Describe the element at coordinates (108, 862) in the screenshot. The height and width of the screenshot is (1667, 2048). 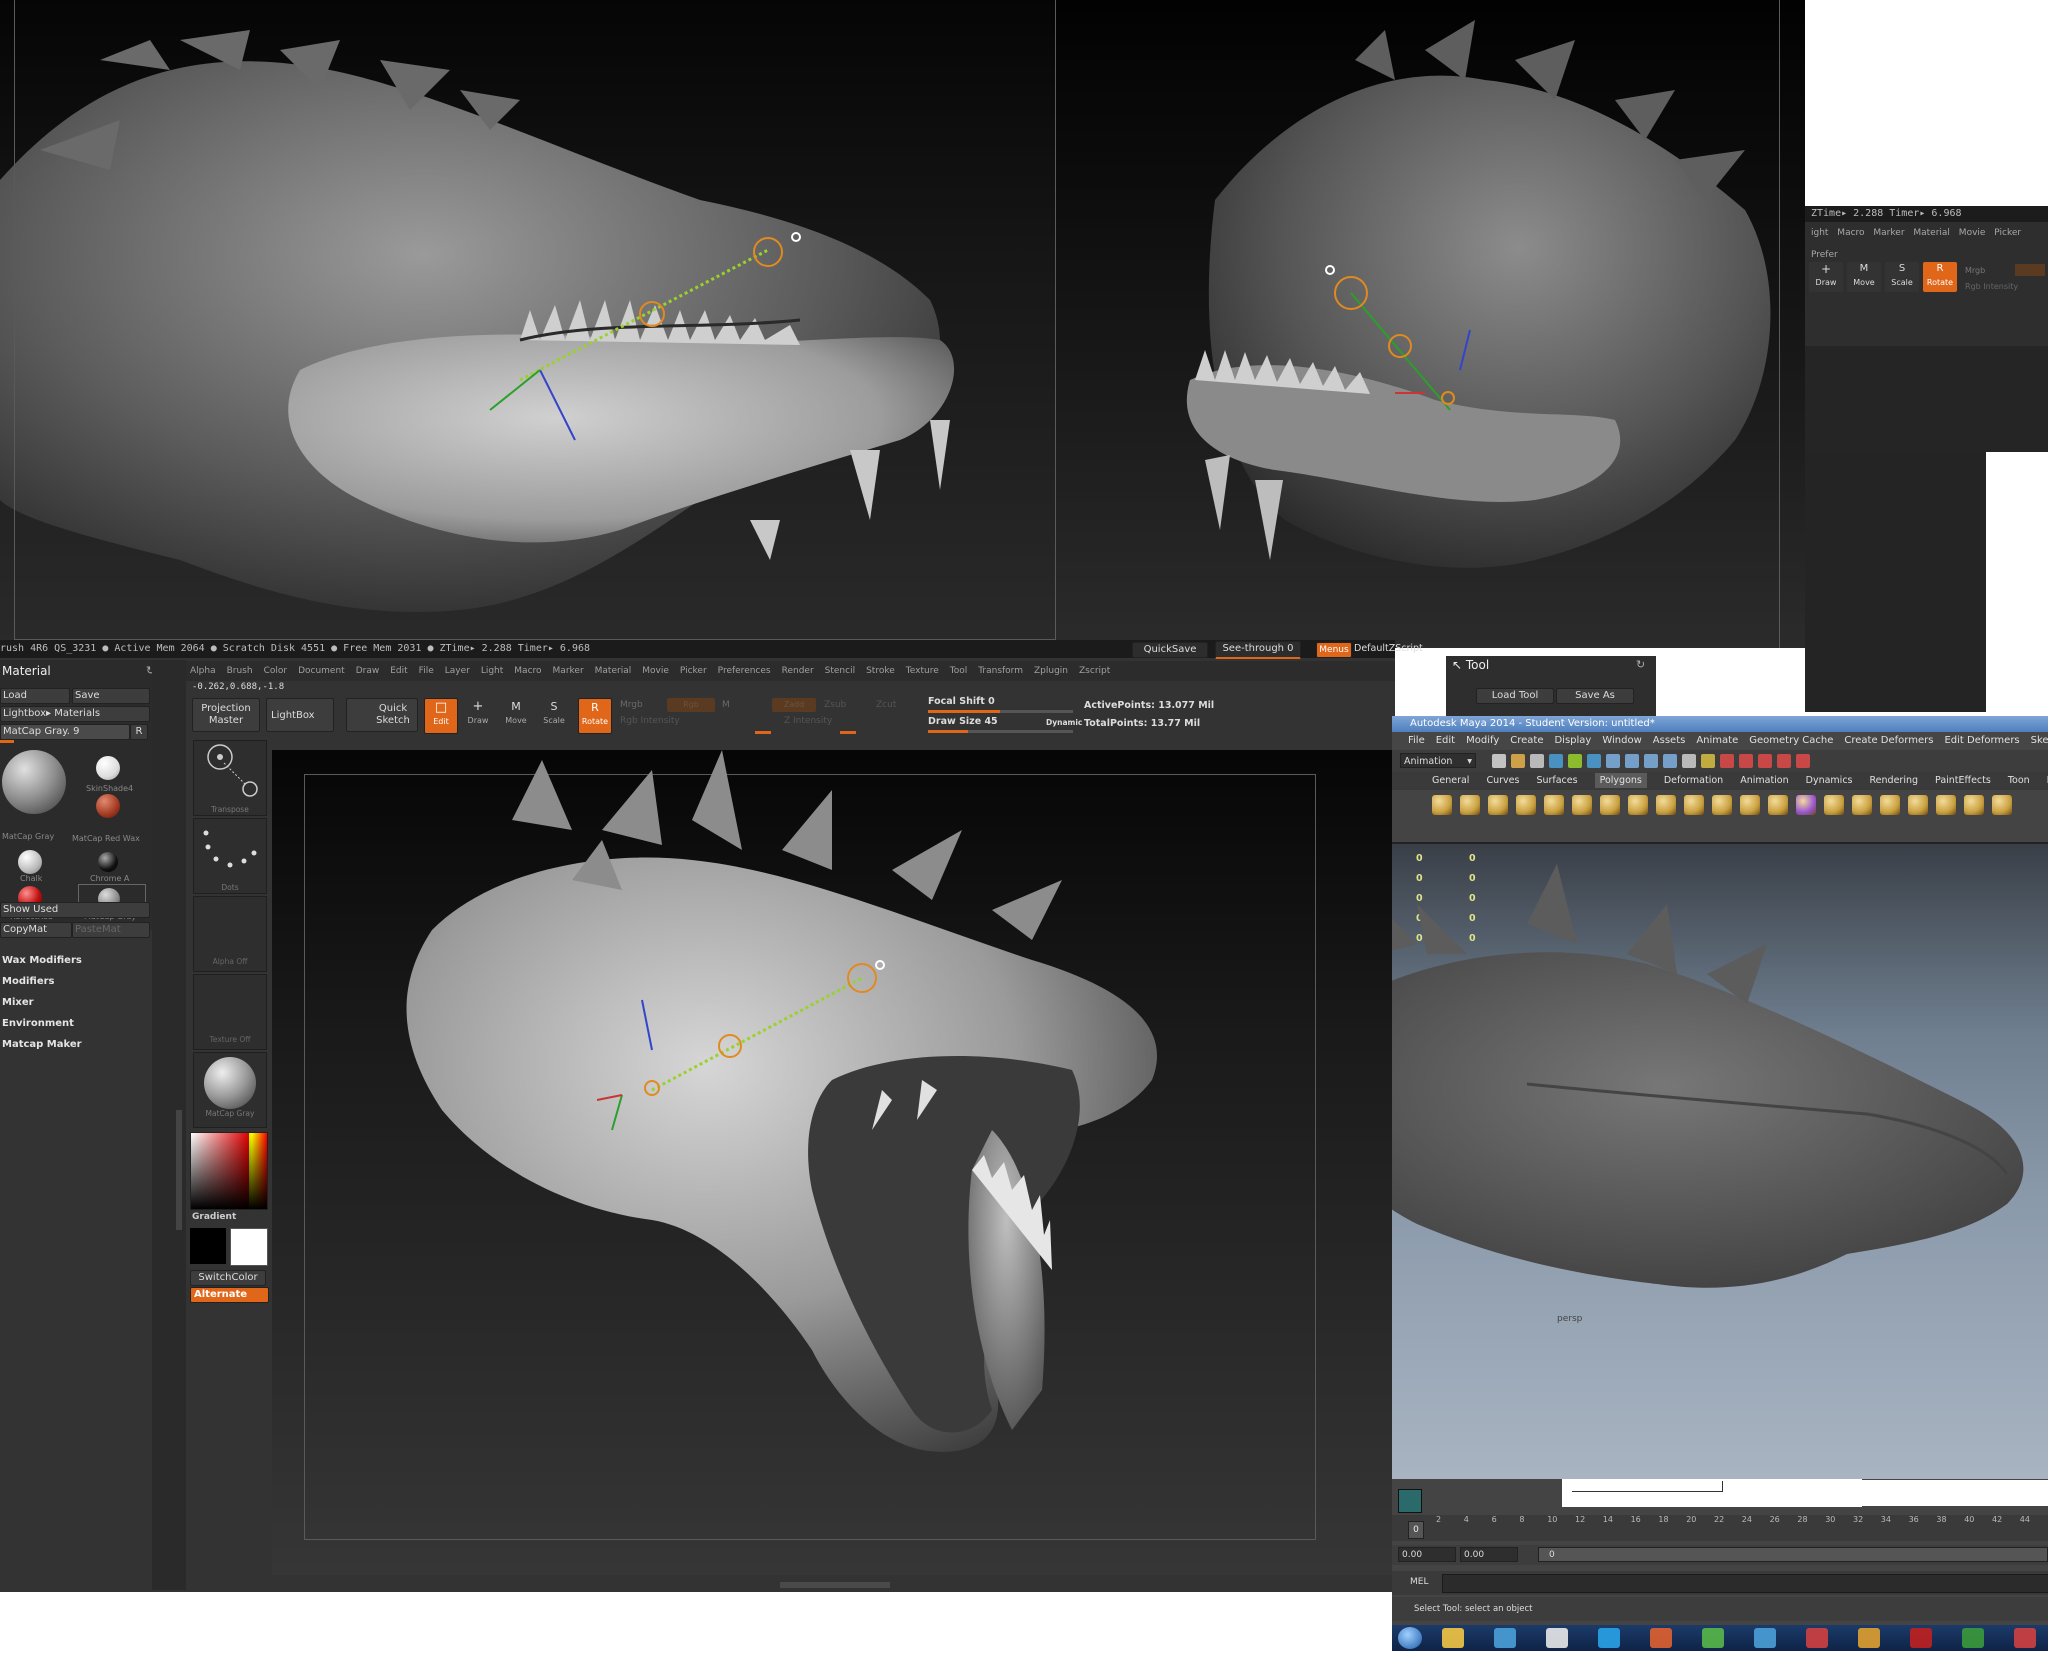
I see `chrome-a-sphere` at that location.